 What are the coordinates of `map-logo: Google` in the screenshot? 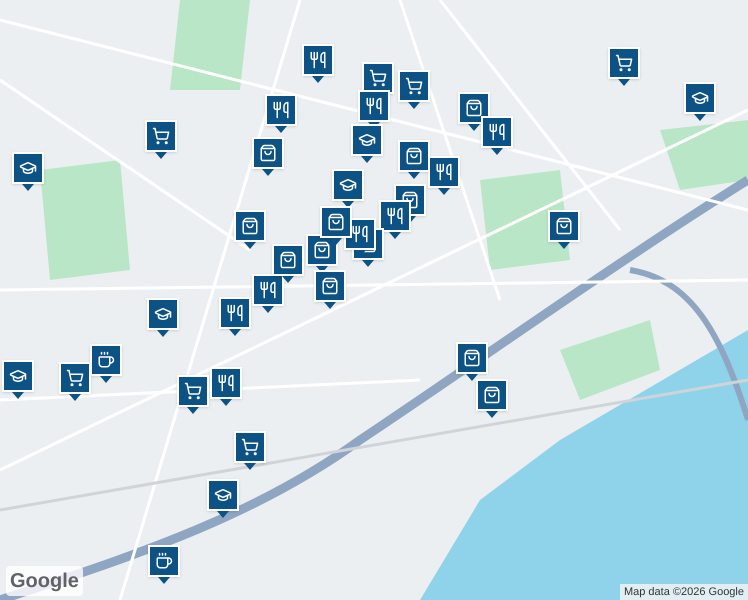 It's located at (44, 581).